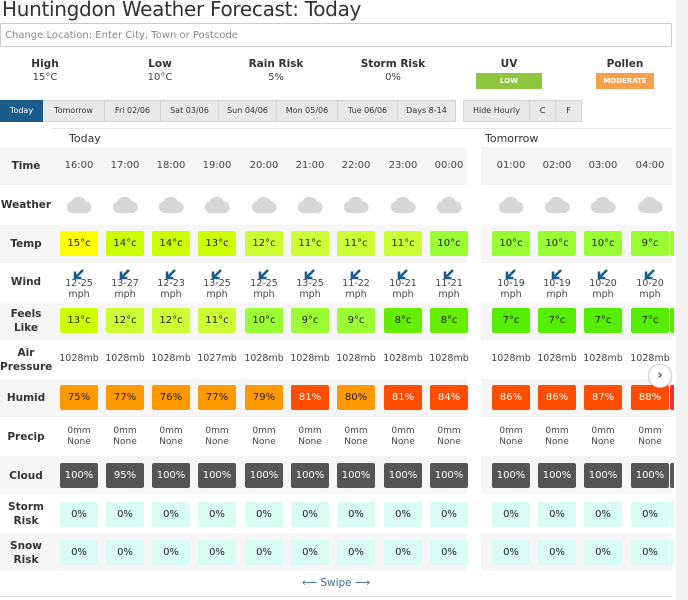 The height and width of the screenshot is (600, 688). I want to click on fahrenheit-button: F, so click(569, 111).